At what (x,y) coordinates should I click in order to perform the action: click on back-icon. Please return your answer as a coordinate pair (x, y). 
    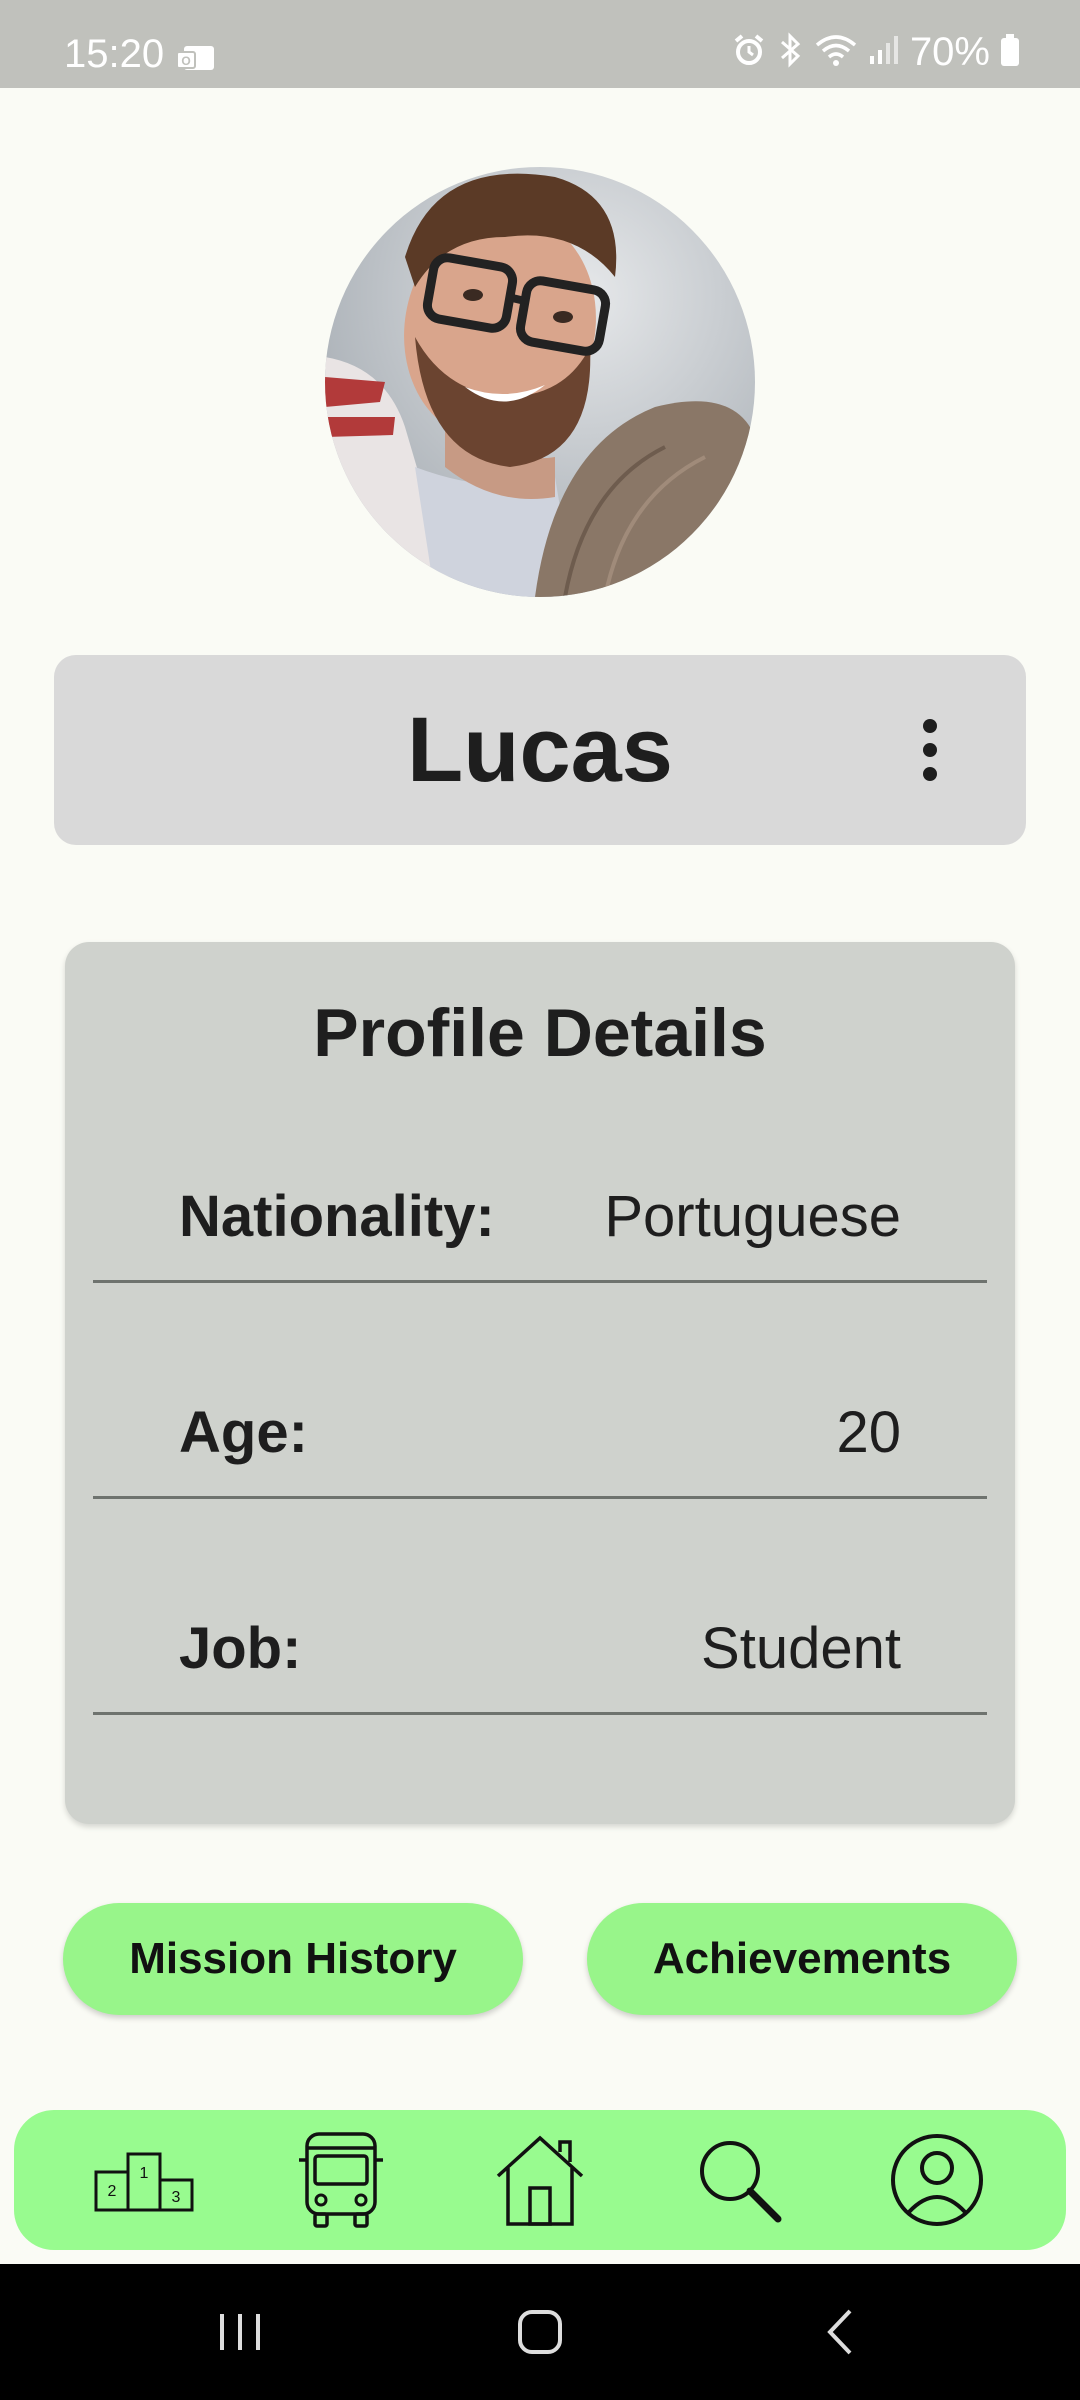
    Looking at the image, I should click on (840, 2332).